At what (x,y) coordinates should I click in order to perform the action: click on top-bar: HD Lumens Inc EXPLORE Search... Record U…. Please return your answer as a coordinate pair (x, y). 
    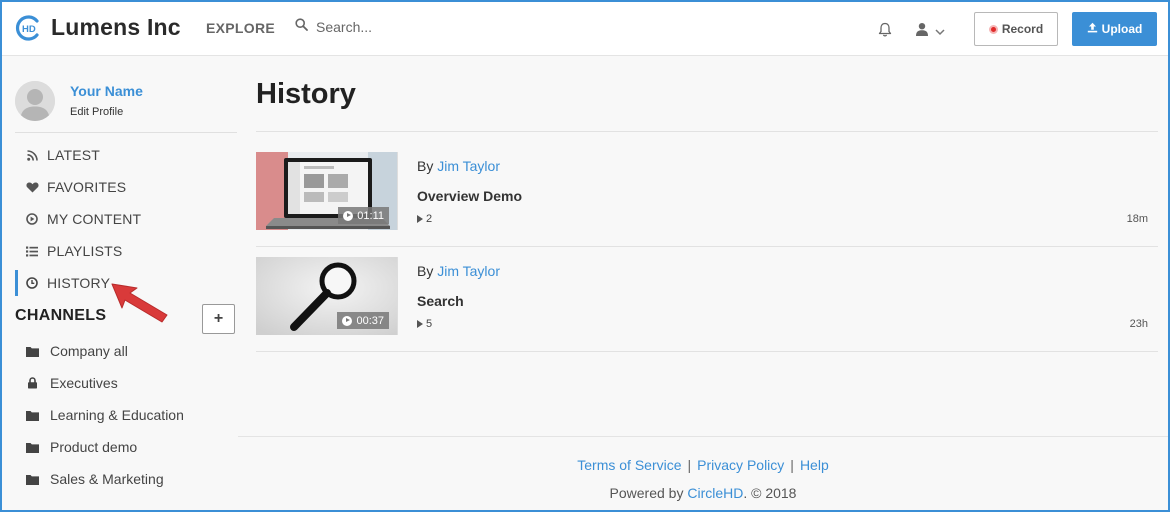
    Looking at the image, I should click on (585, 29).